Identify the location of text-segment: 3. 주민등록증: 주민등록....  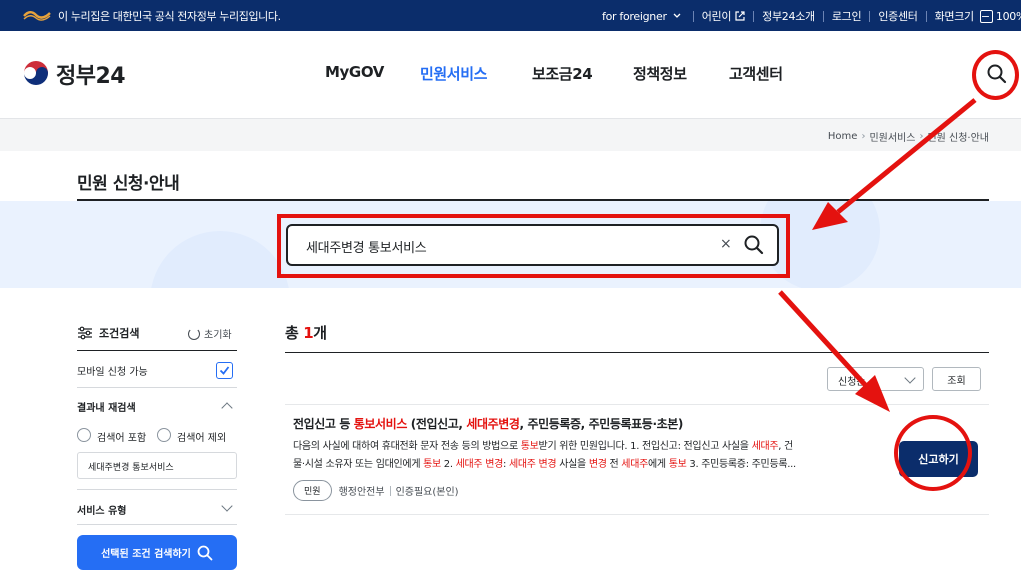
(741, 464).